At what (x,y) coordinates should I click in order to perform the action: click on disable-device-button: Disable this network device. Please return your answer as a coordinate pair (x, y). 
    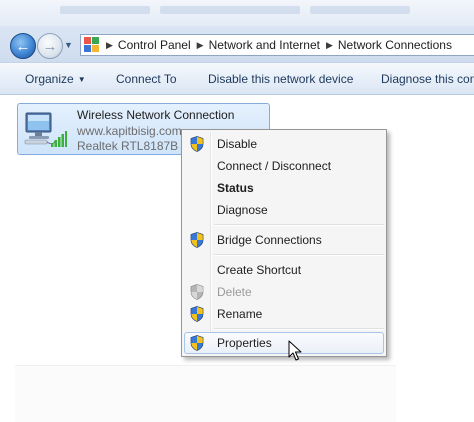
    Looking at the image, I should click on (280, 79).